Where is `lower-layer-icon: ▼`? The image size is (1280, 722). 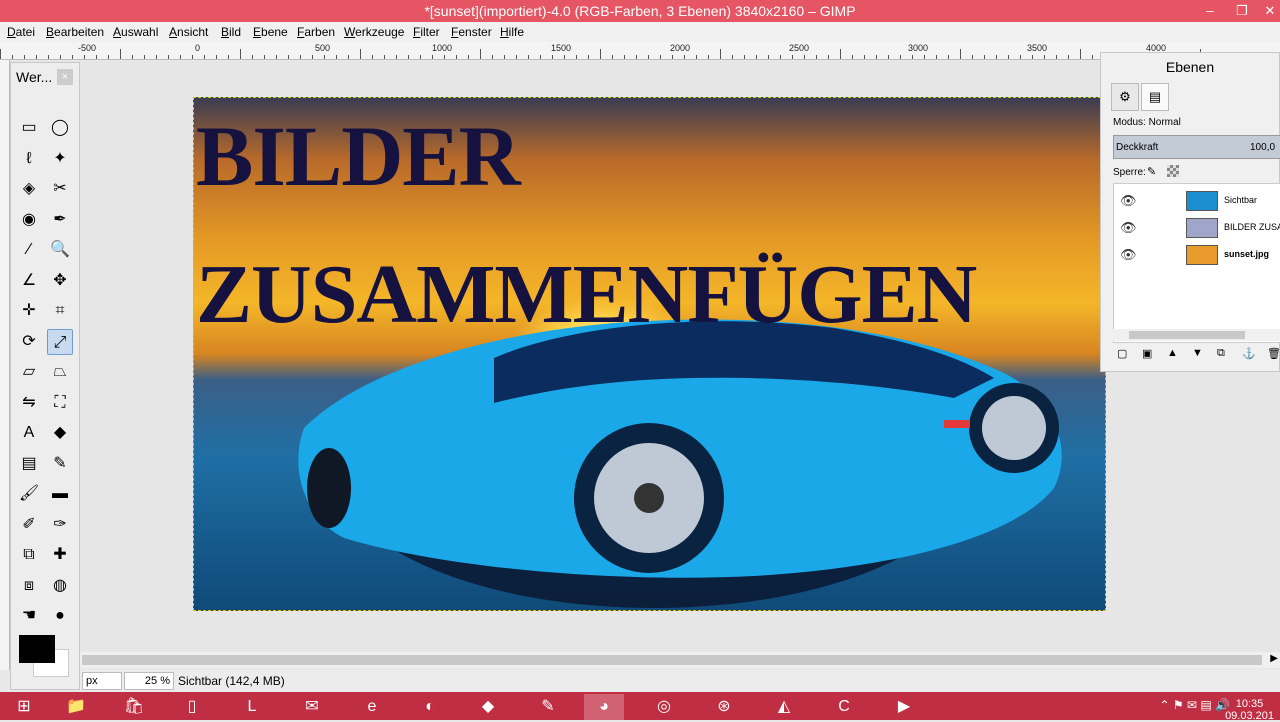 lower-layer-icon: ▼ is located at coordinates (1197, 353).